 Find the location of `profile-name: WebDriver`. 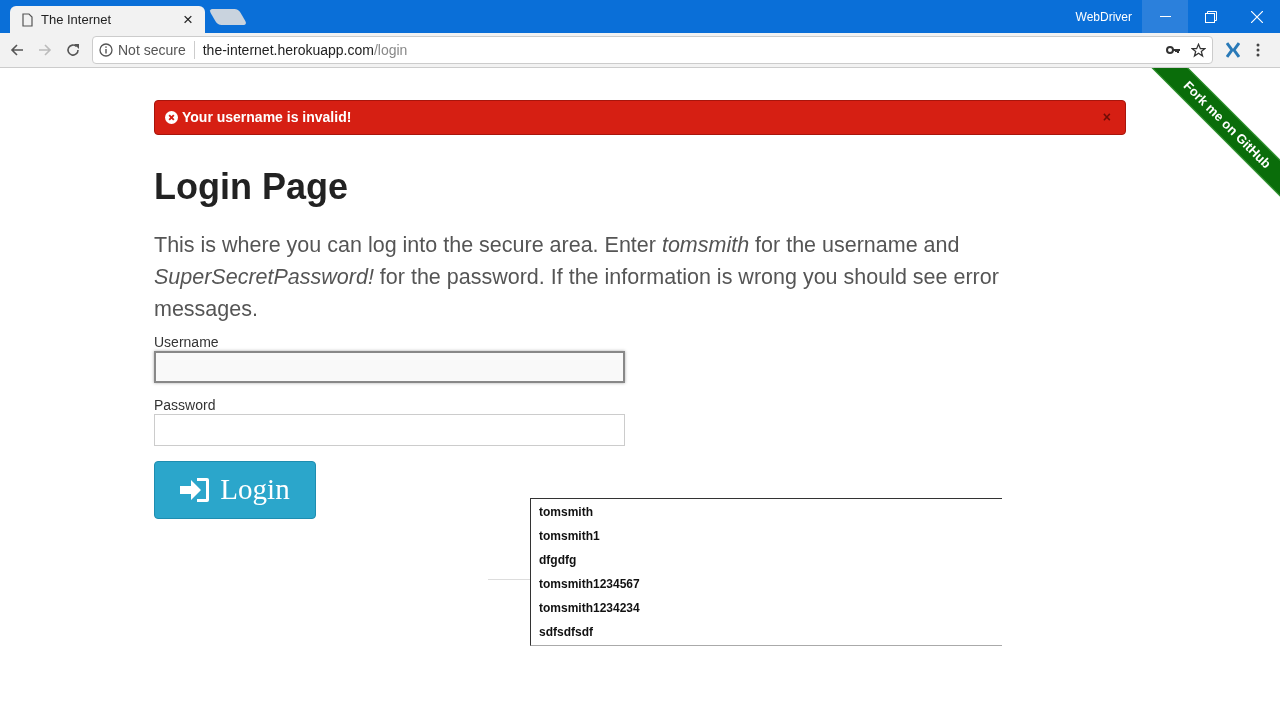

profile-name: WebDriver is located at coordinates (1103, 17).